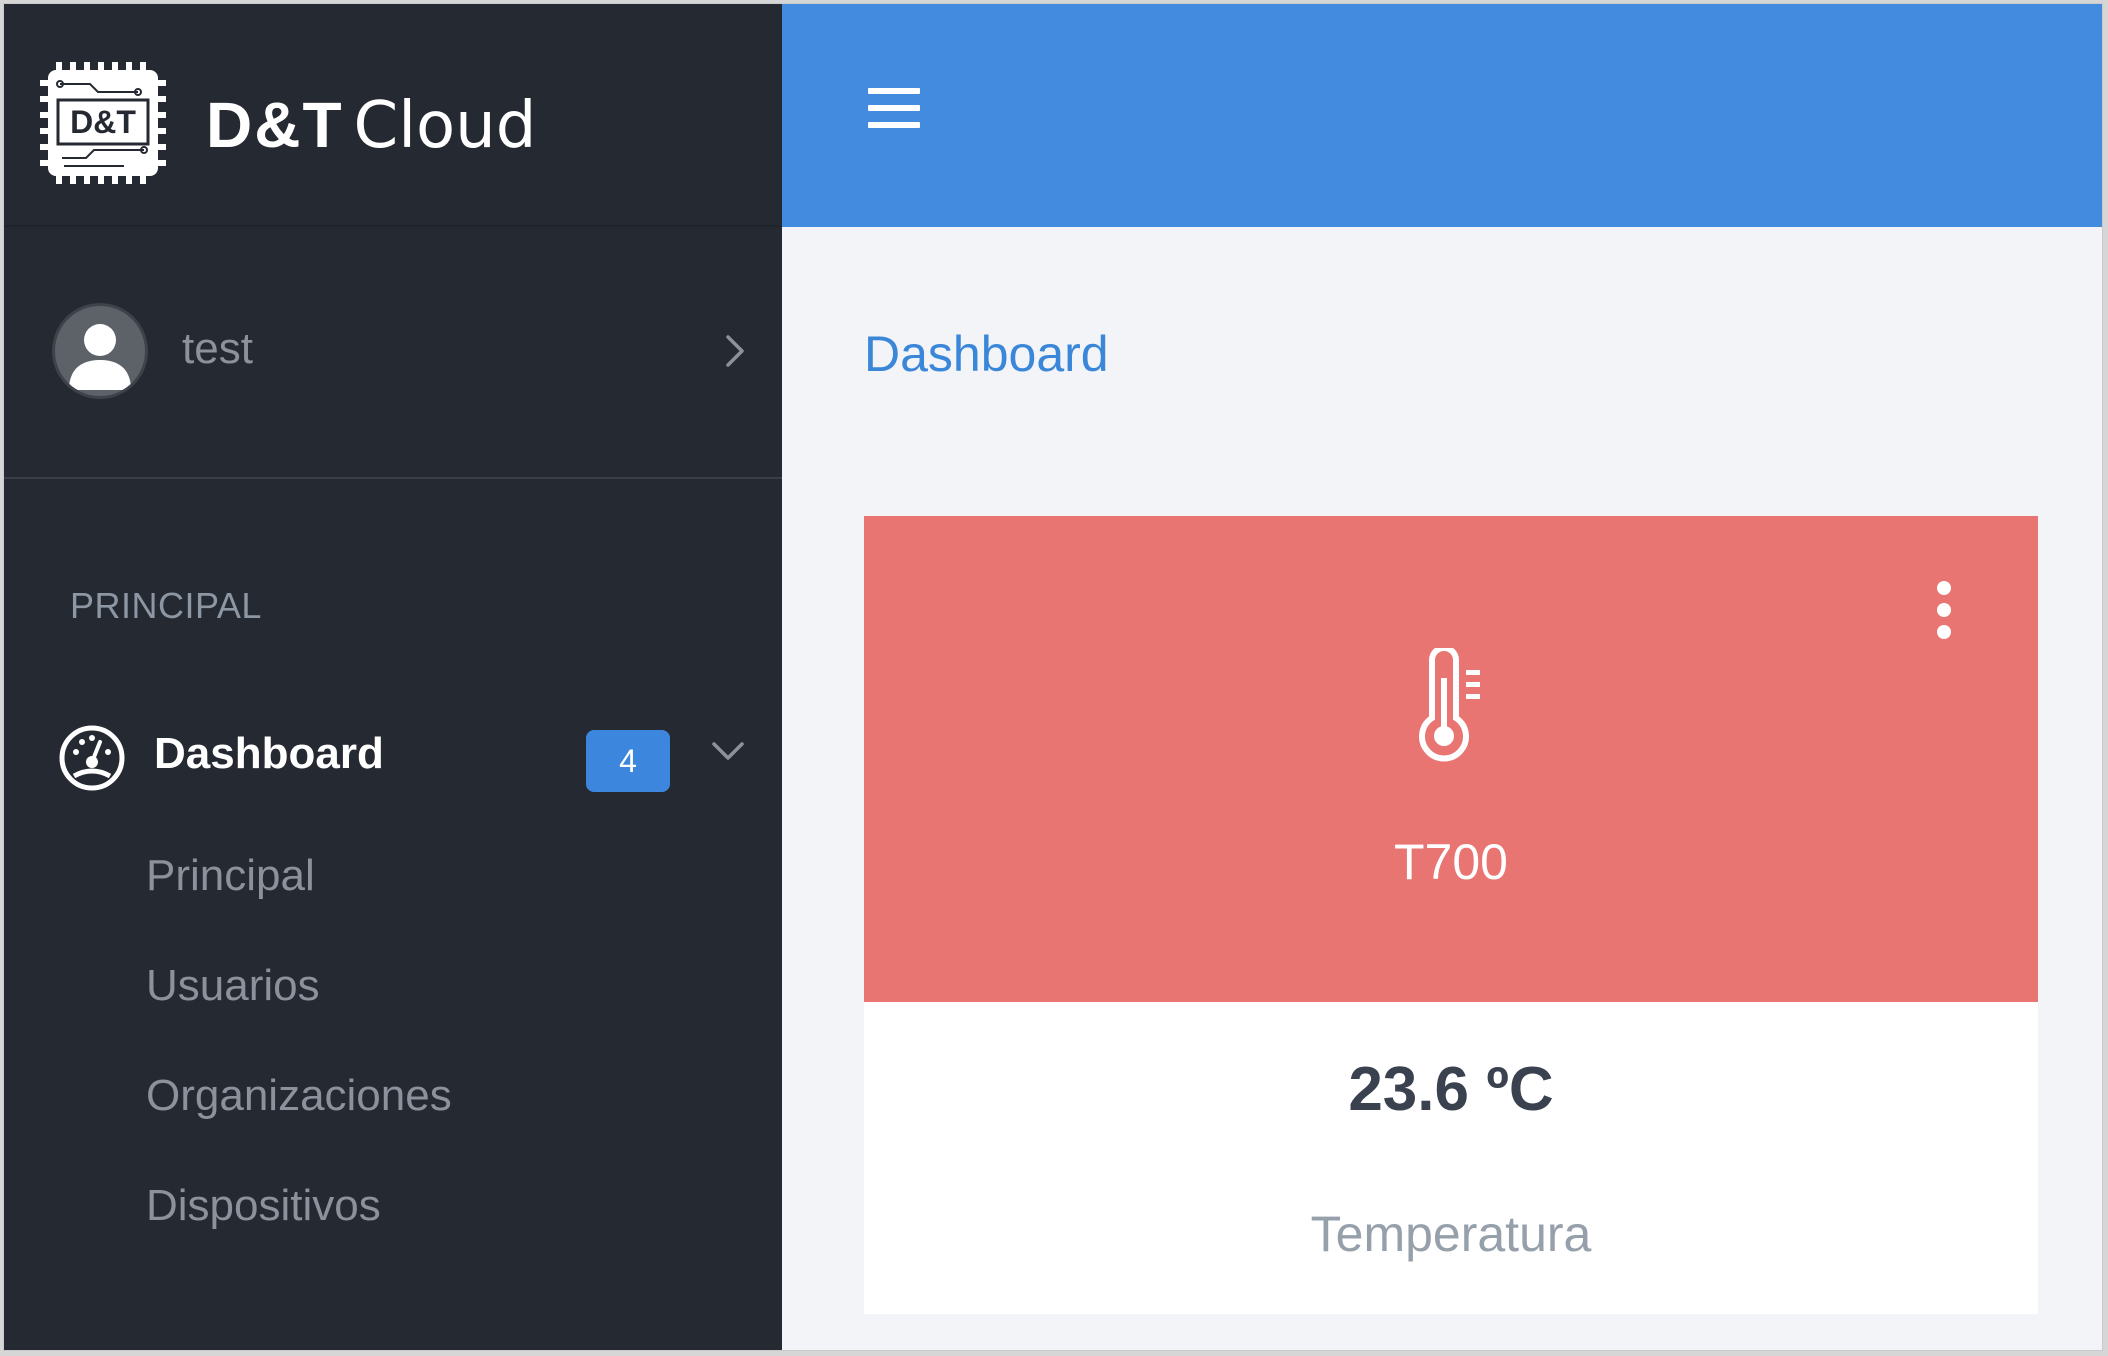  What do you see at coordinates (92, 758) in the screenshot?
I see `dashboard-gauge-icon` at bounding box center [92, 758].